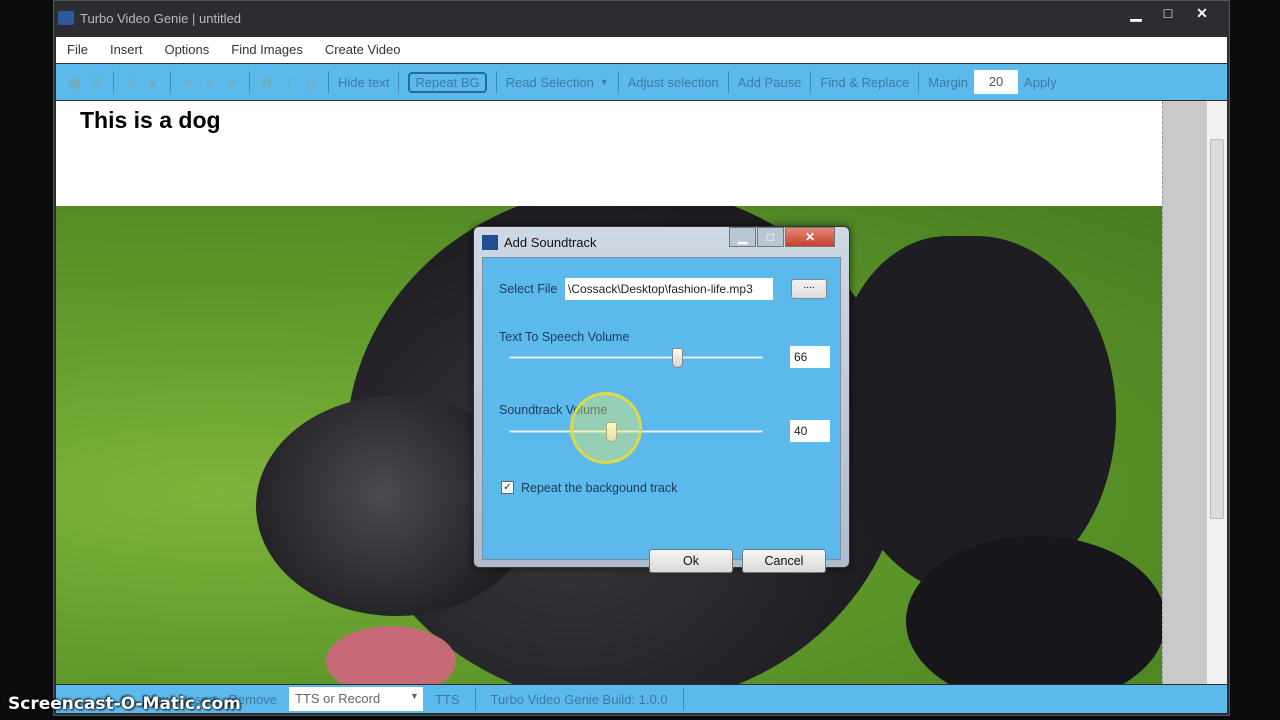  Describe the element at coordinates (363, 50) in the screenshot. I see `menu-create-video: Create Video` at that location.